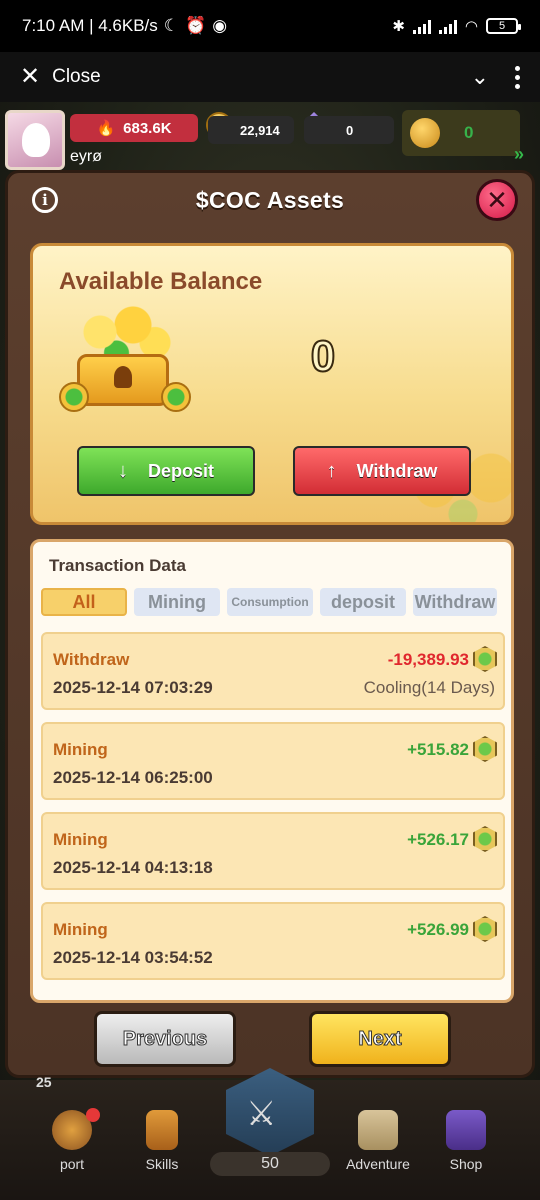 The width and height of the screenshot is (540, 1200). I want to click on battery-level: 5, so click(502, 26).